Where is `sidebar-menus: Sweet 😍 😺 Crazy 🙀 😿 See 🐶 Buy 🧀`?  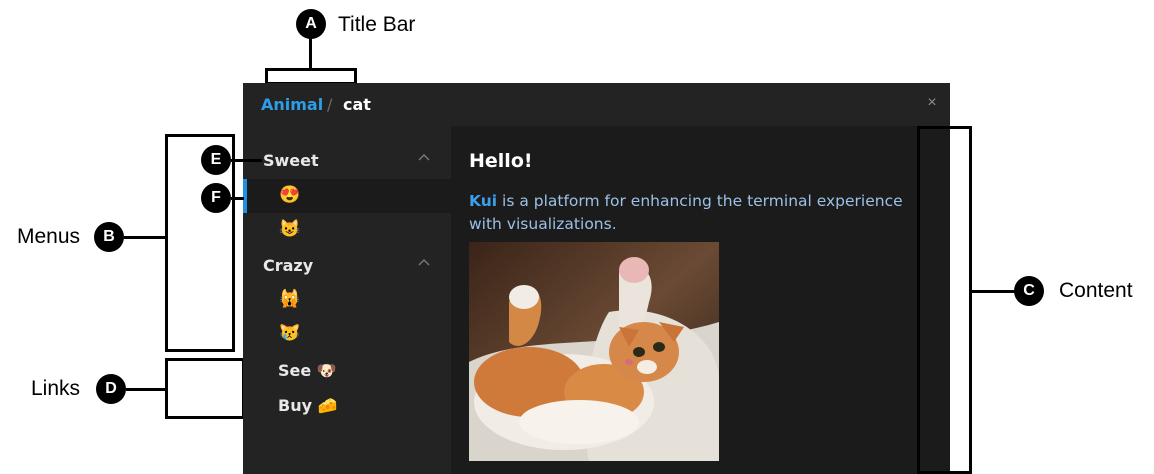
sidebar-menus: Sweet 😍 😺 Crazy 🙀 😿 See 🐶 Buy 🧀 is located at coordinates (347, 300).